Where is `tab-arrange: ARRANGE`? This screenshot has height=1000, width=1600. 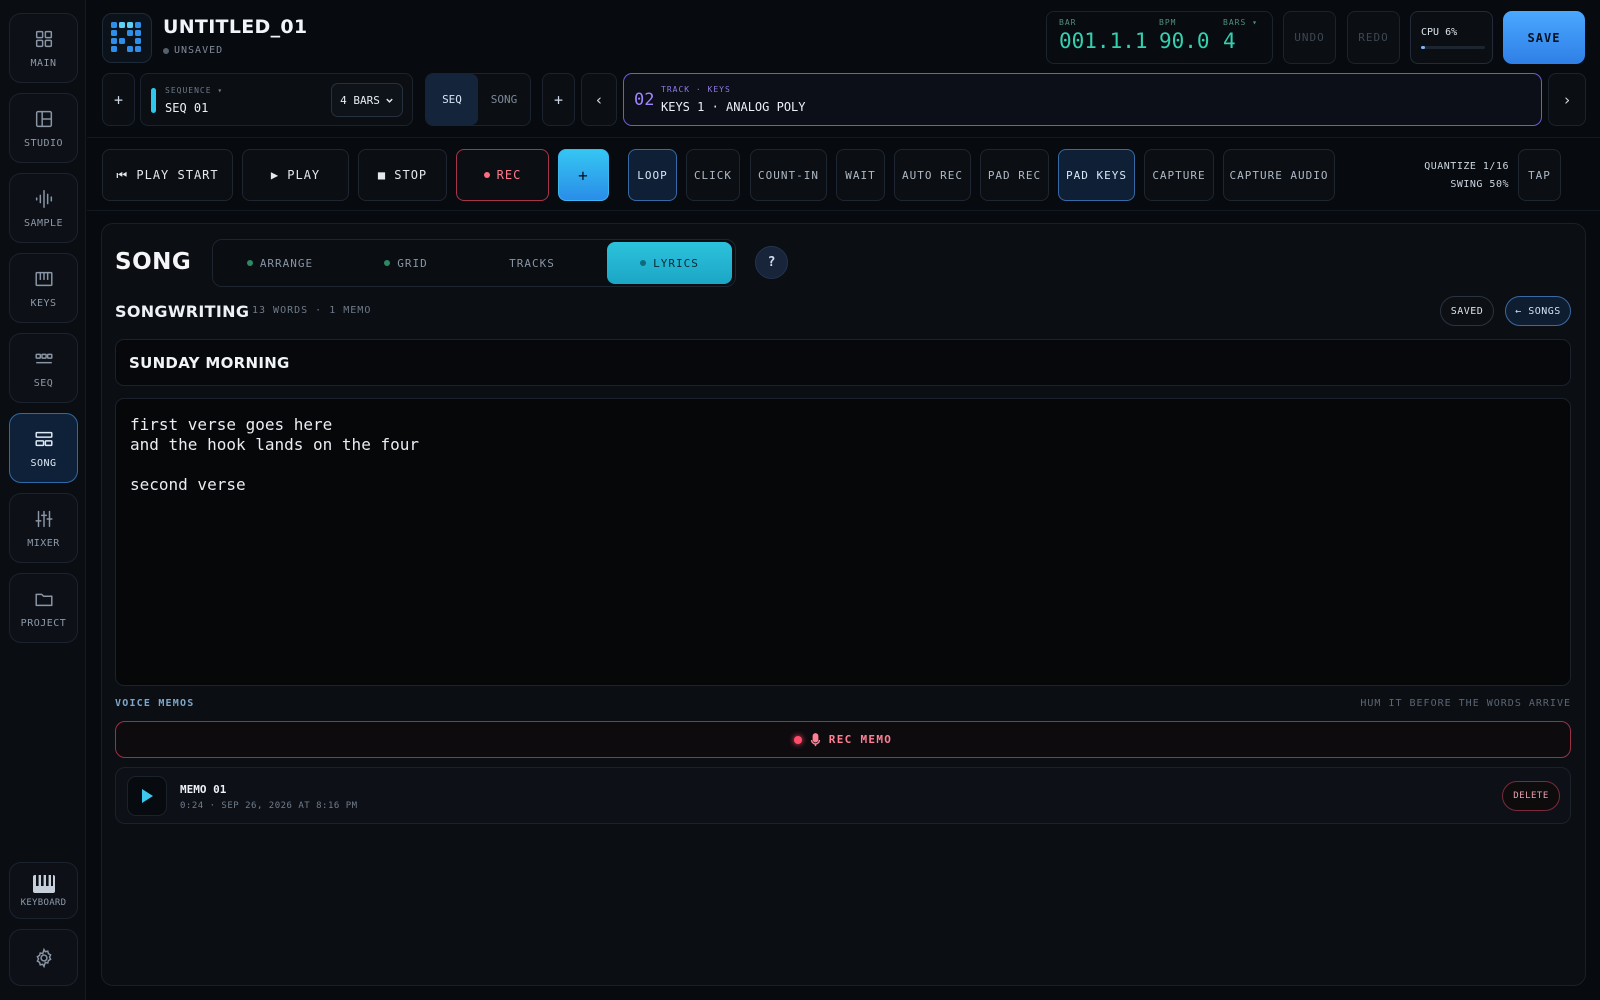 tab-arrange: ARRANGE is located at coordinates (280, 263).